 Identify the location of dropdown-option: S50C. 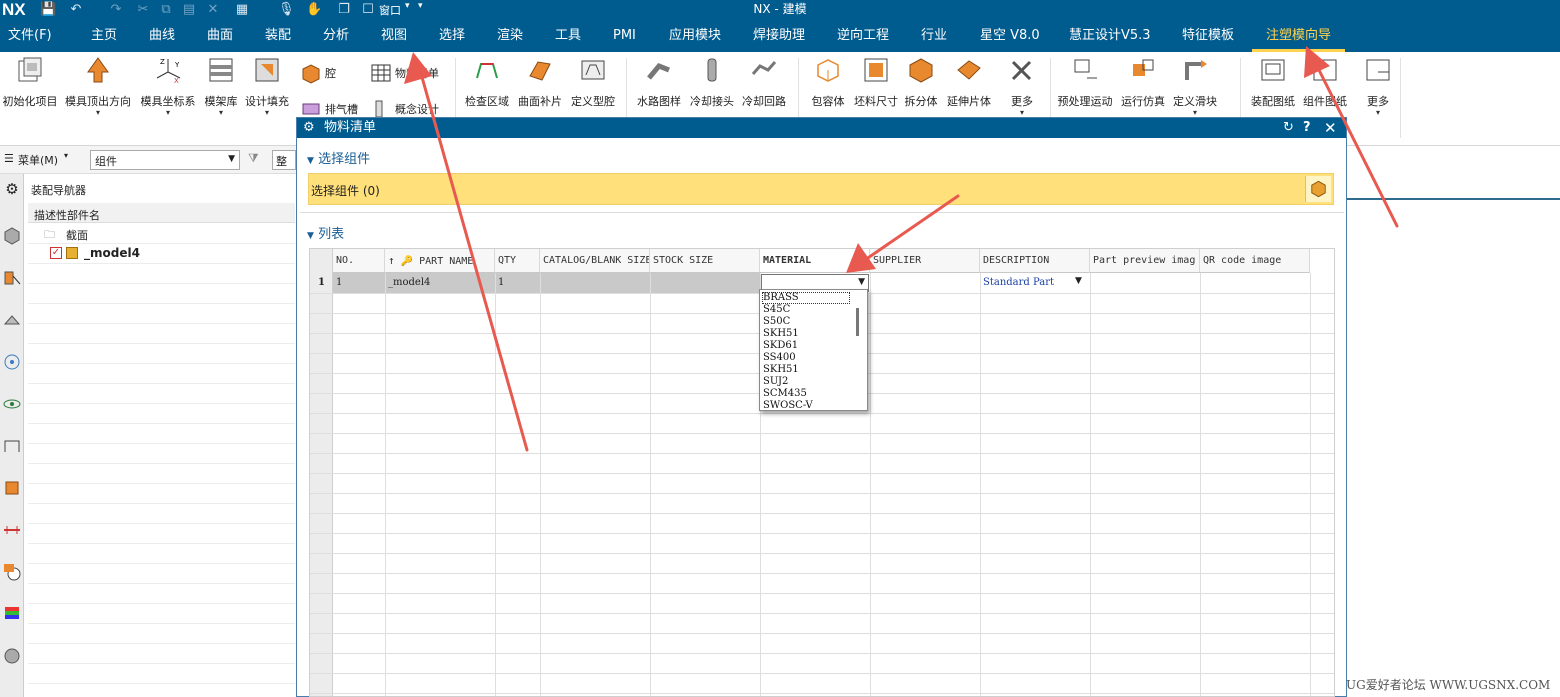
(776, 322).